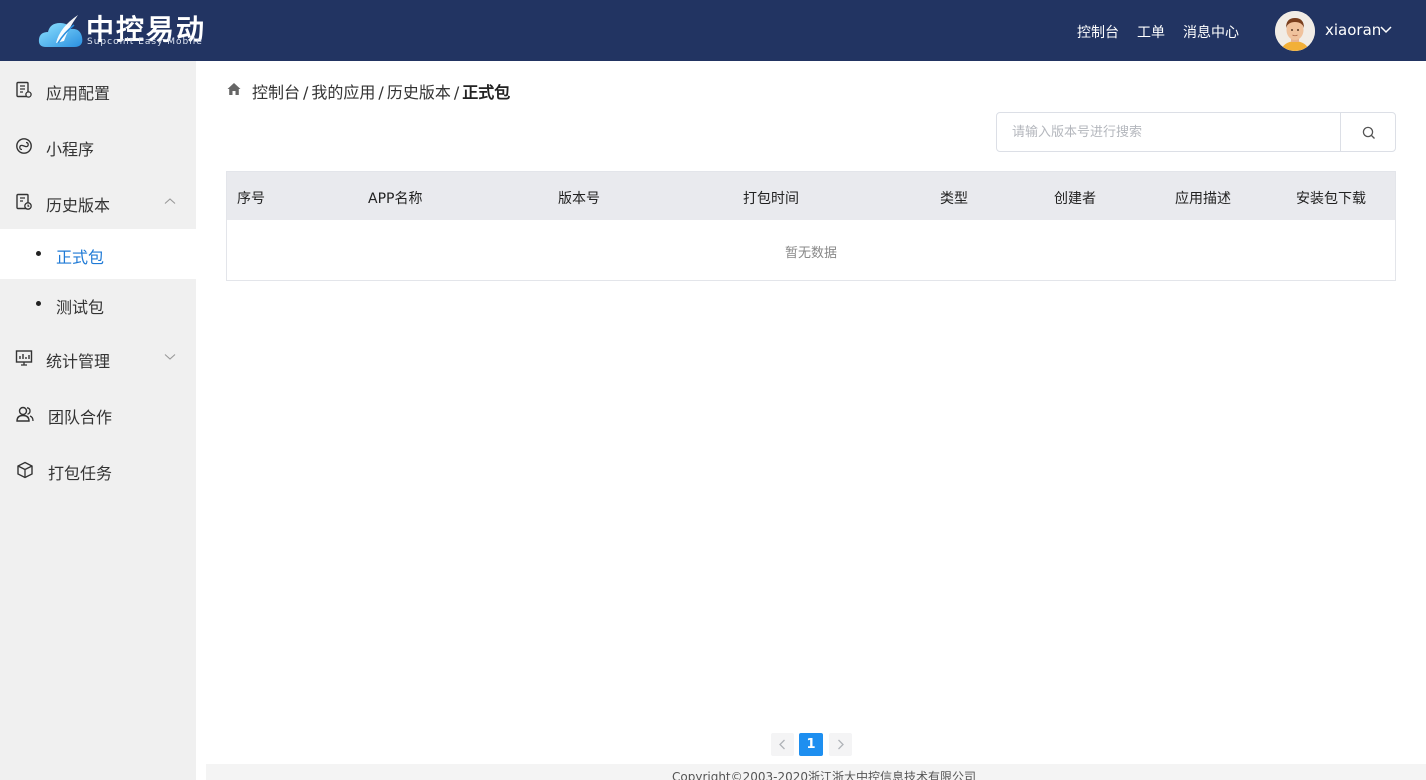 The width and height of the screenshot is (1426, 780). I want to click on footer: Copyright©2003-2020浙江浙大中控信息技术有限公司, so click(816, 772).